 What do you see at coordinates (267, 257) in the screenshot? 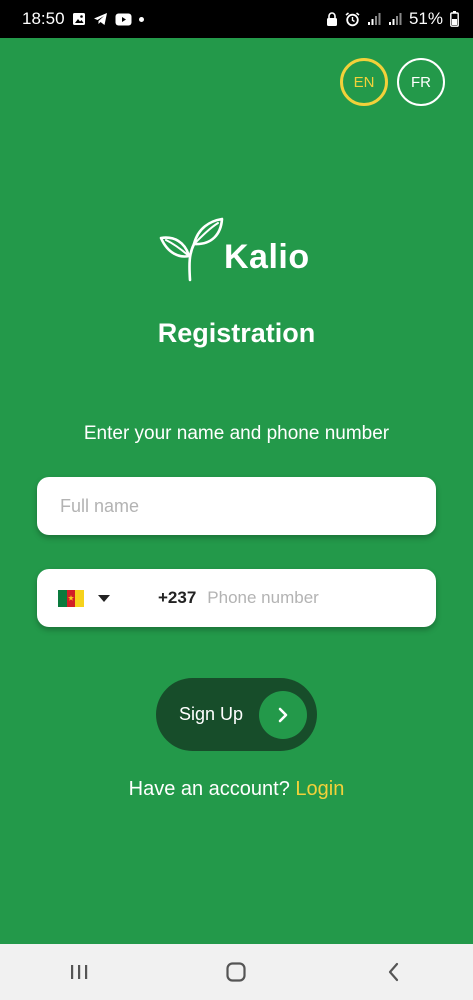
I see `logo-text: Kalio` at bounding box center [267, 257].